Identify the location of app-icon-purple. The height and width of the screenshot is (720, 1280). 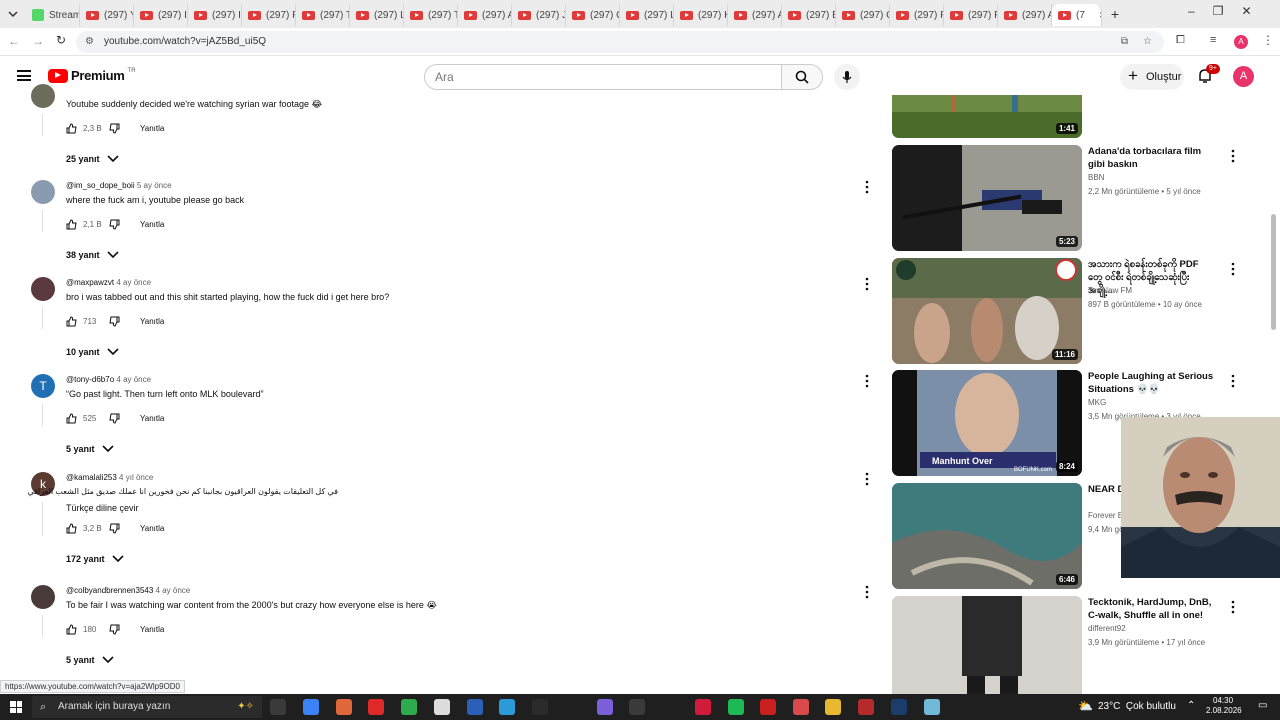
(605, 707).